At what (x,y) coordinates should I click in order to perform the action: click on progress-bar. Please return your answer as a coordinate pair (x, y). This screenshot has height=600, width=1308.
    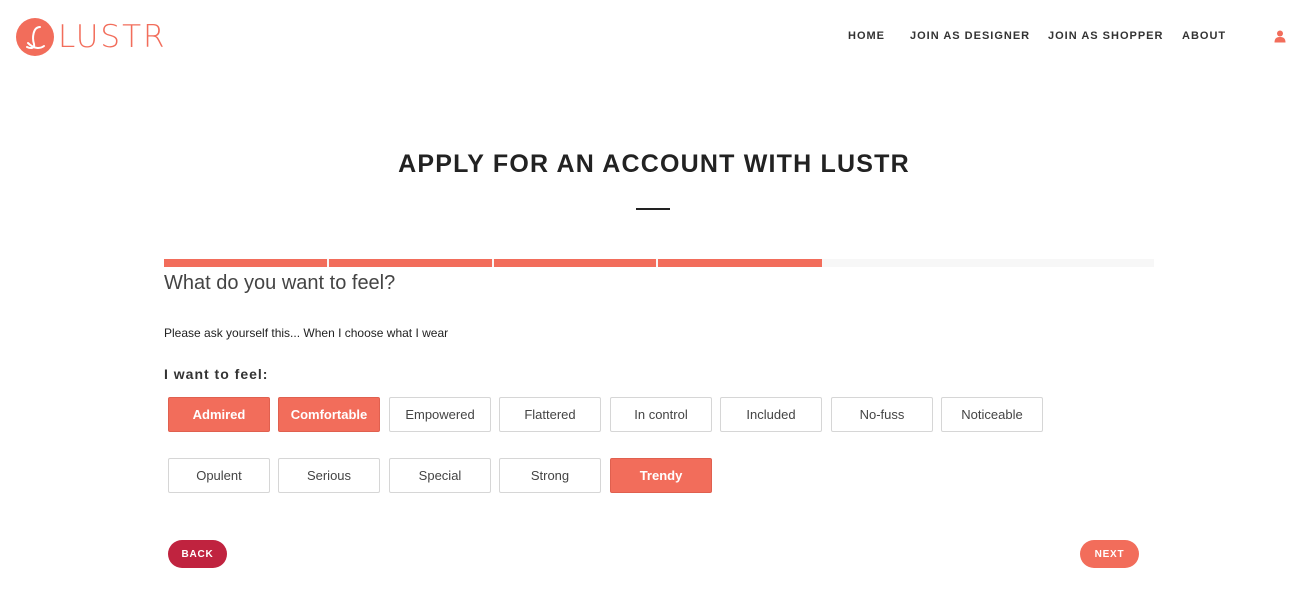
    Looking at the image, I should click on (659, 263).